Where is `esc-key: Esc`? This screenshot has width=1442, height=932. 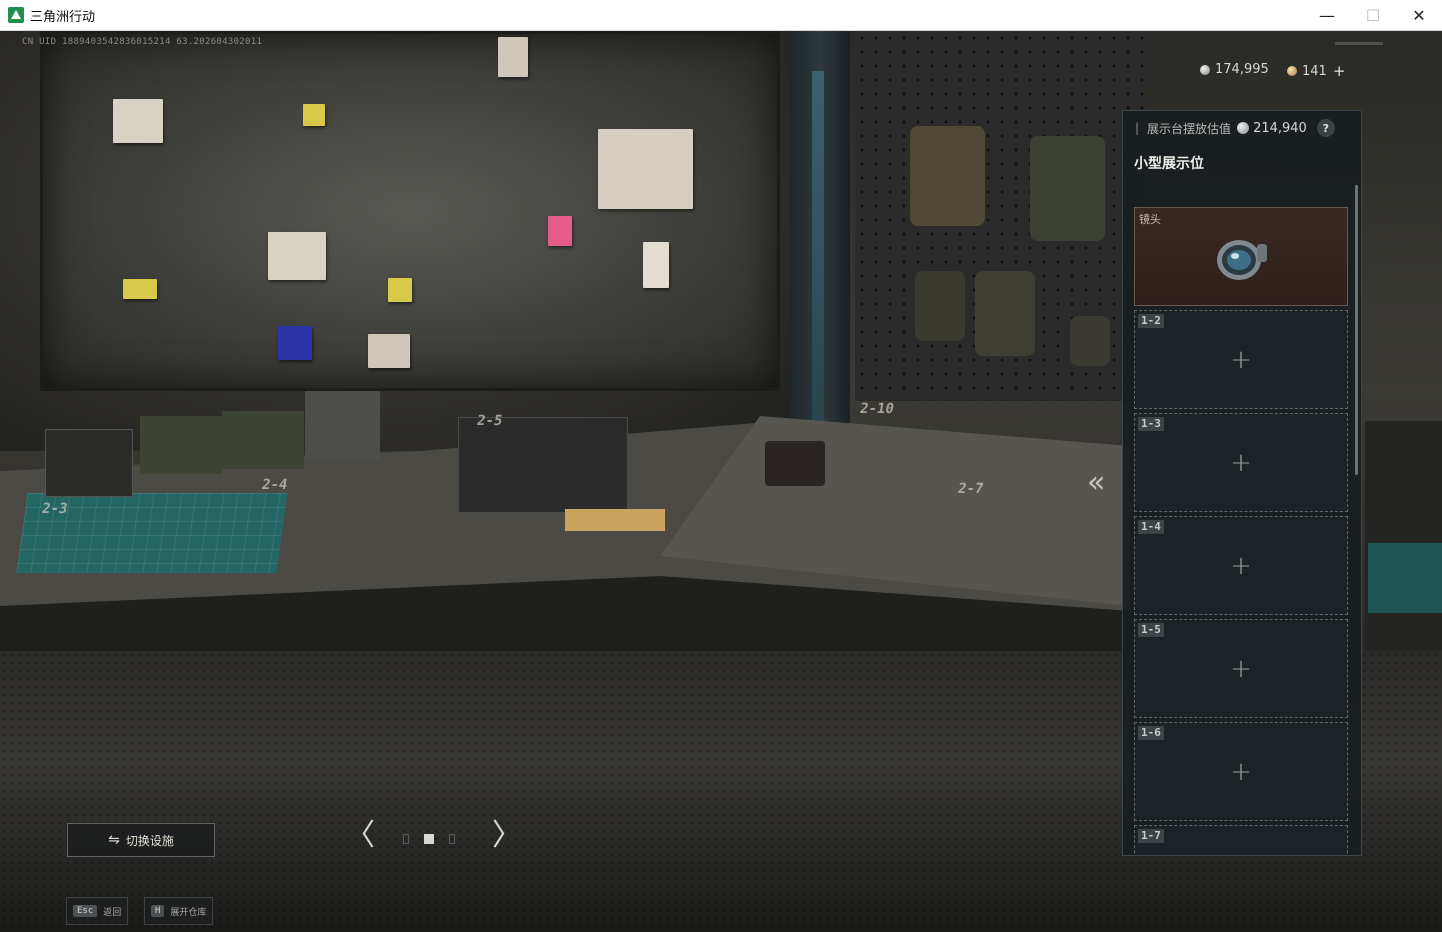 esc-key: Esc is located at coordinates (85, 911).